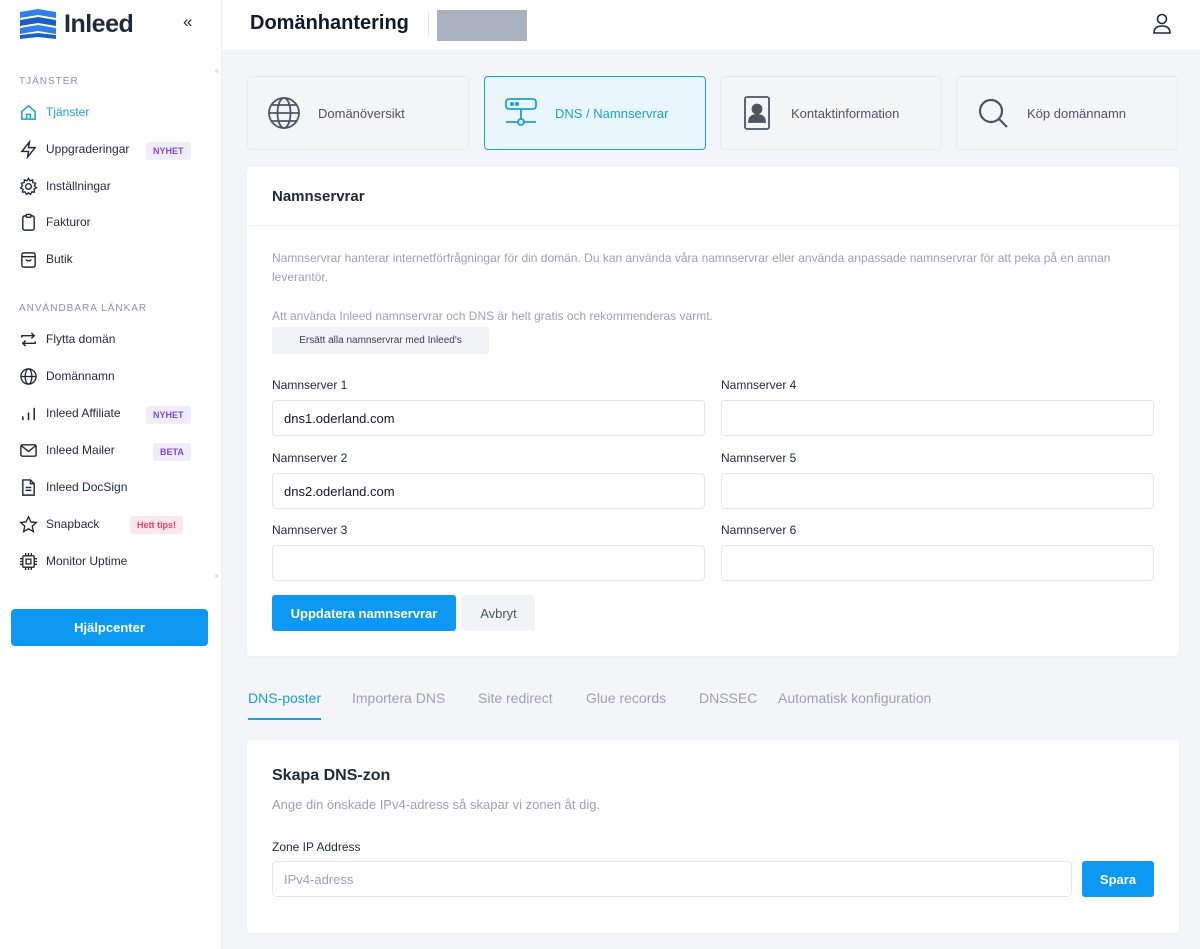 Image resolution: width=1200 pixels, height=949 pixels. Describe the element at coordinates (759, 385) in the screenshot. I see `nameserver-4-label: Namnserver 4` at that location.